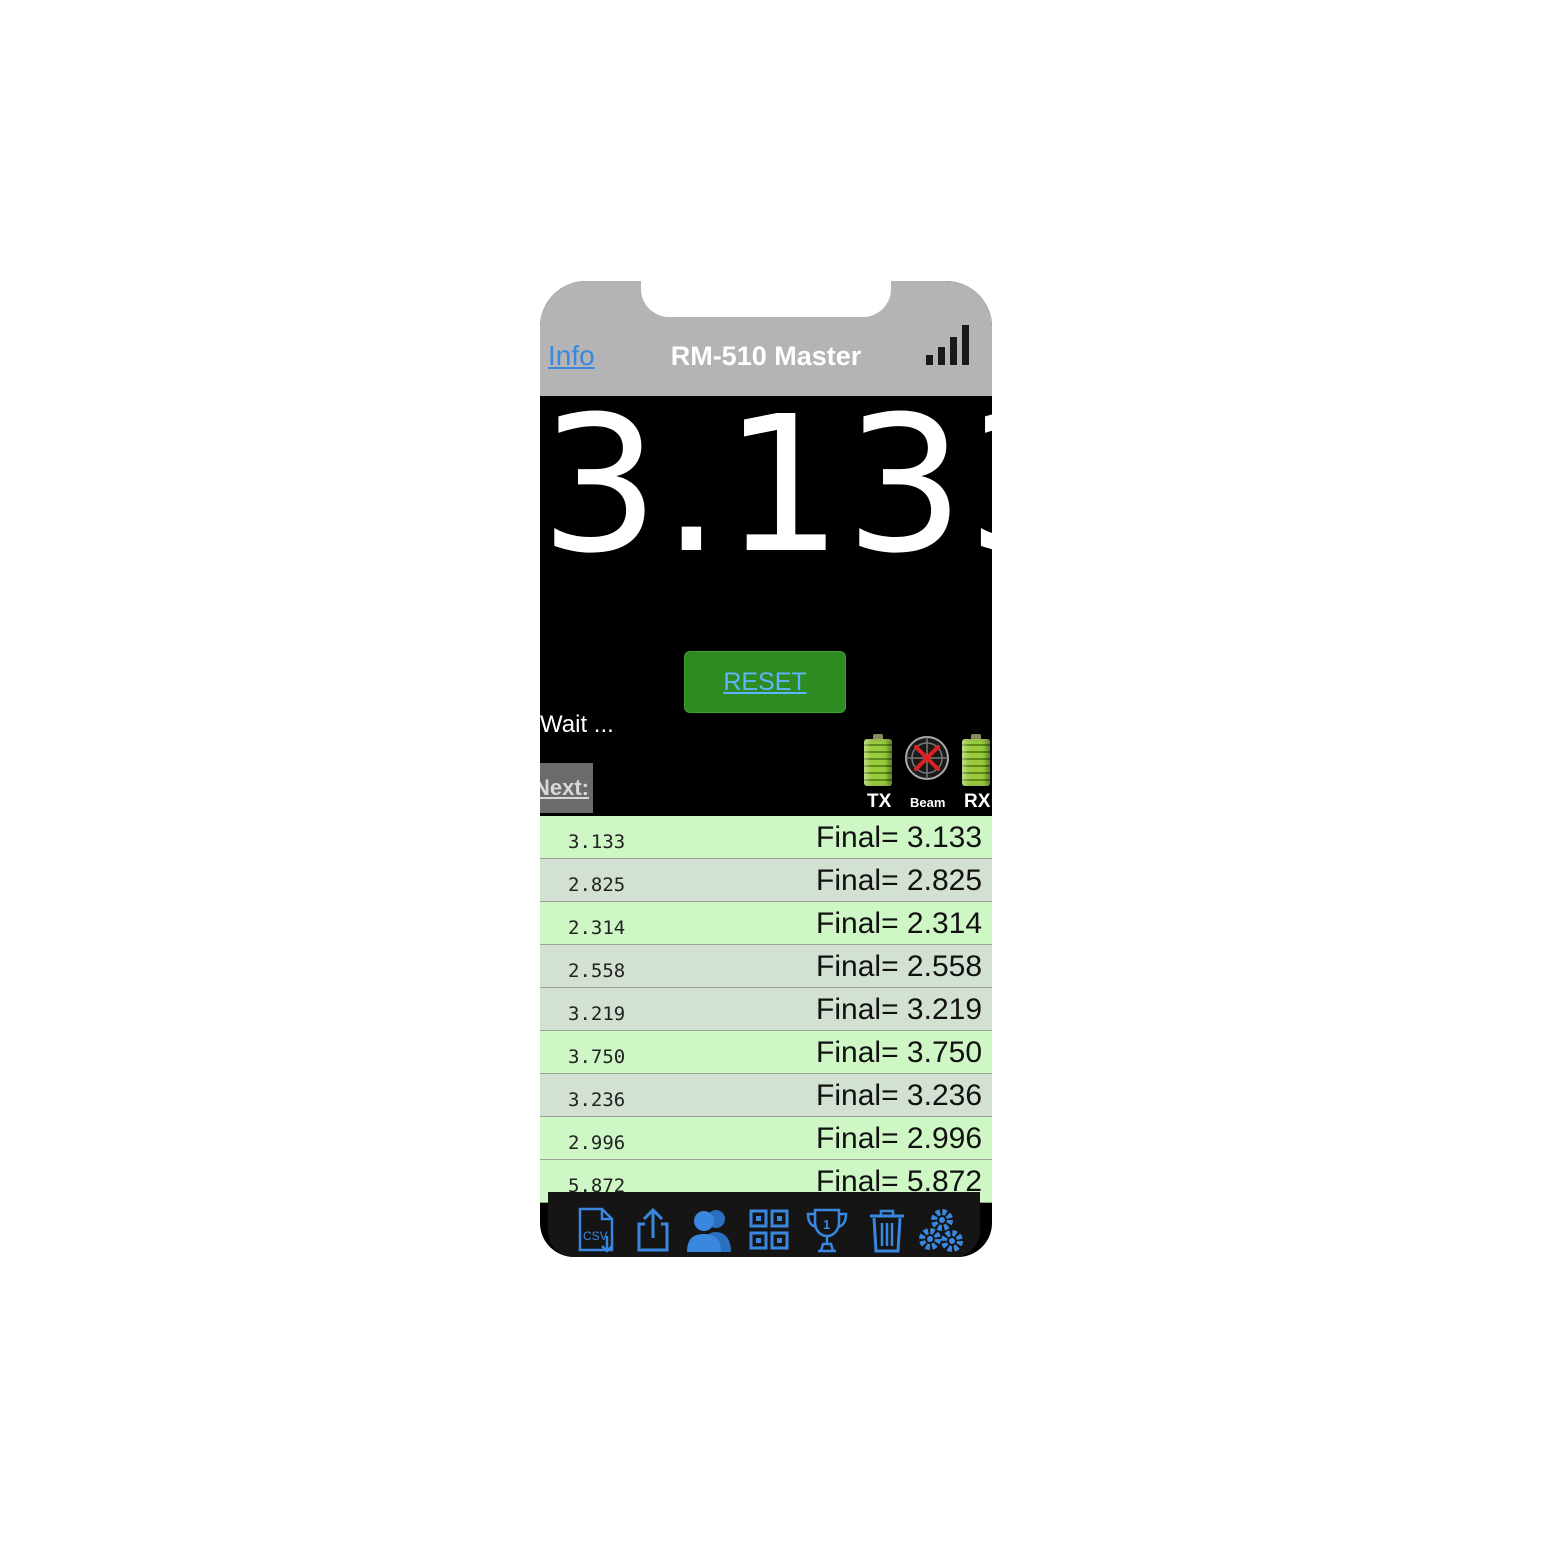 The image size is (1548, 1556). What do you see at coordinates (899, 837) in the screenshot?
I see `final-time: Final= 3.133` at bounding box center [899, 837].